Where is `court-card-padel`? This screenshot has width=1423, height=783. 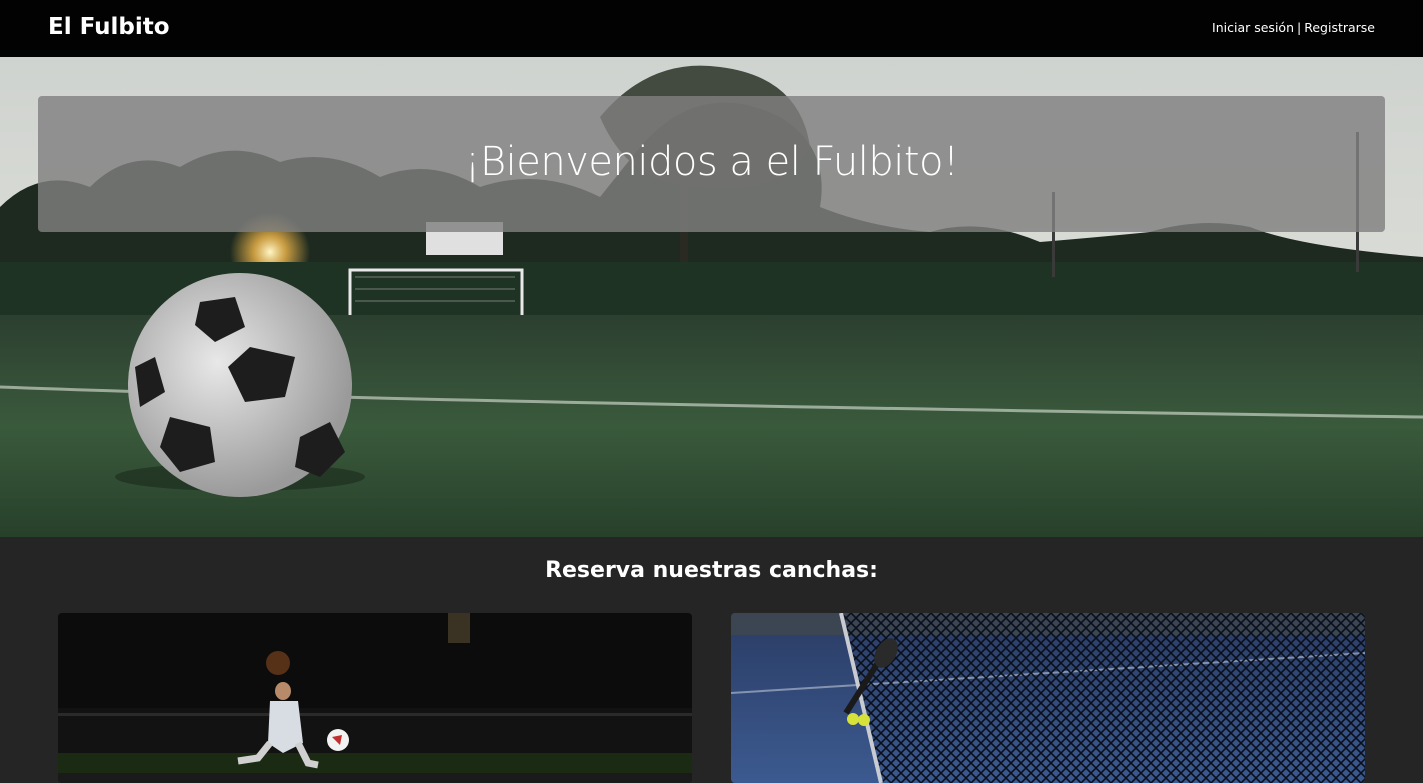 court-card-padel is located at coordinates (1048, 698).